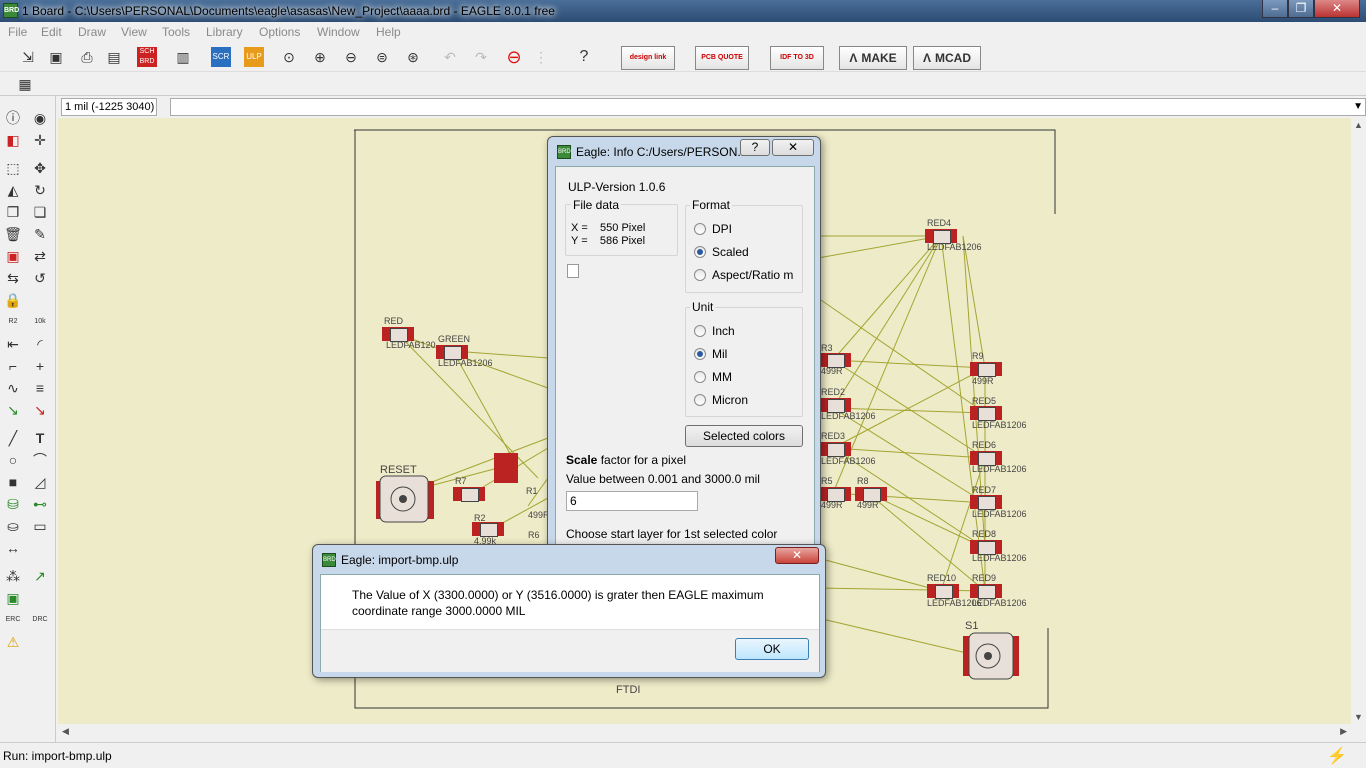 This screenshot has height=768, width=1366. Describe the element at coordinates (40, 234) in the screenshot. I see `wrench-icon: ✎` at that location.